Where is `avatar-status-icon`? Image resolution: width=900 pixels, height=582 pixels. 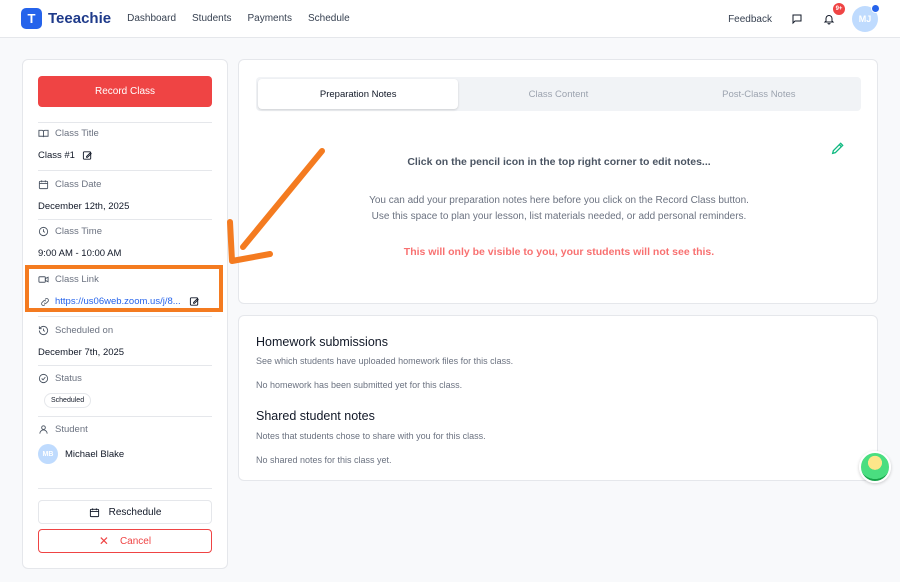
avatar-status-icon is located at coordinates (875, 8).